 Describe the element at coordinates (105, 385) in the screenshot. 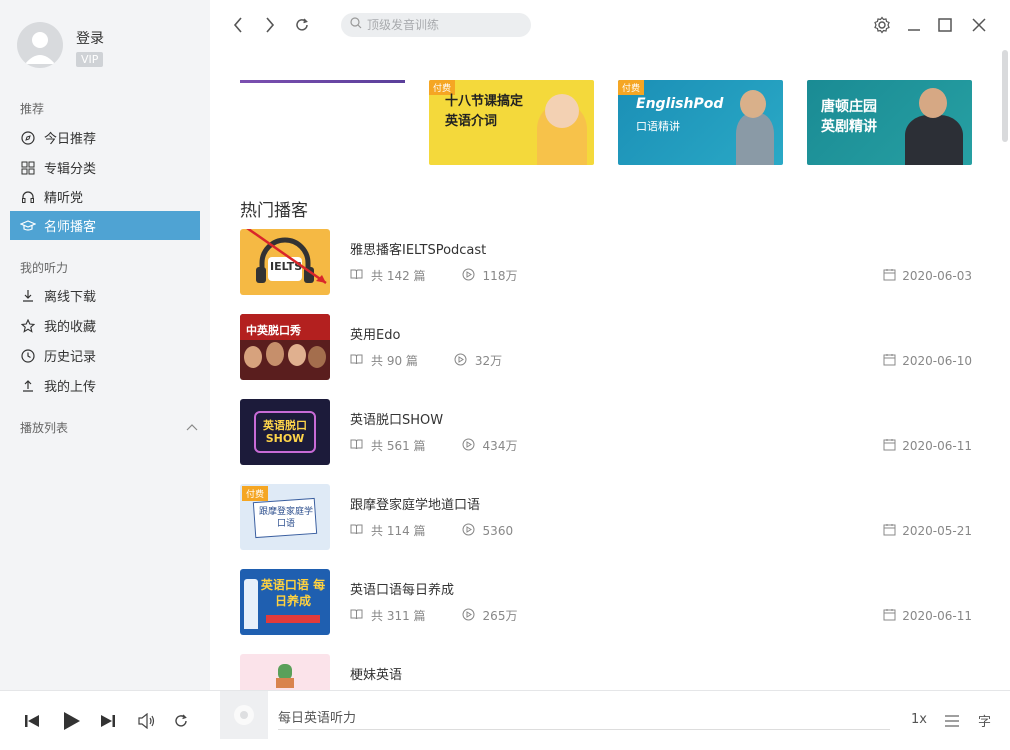

I see `sidebar-item-uploads: 我的上传` at that location.